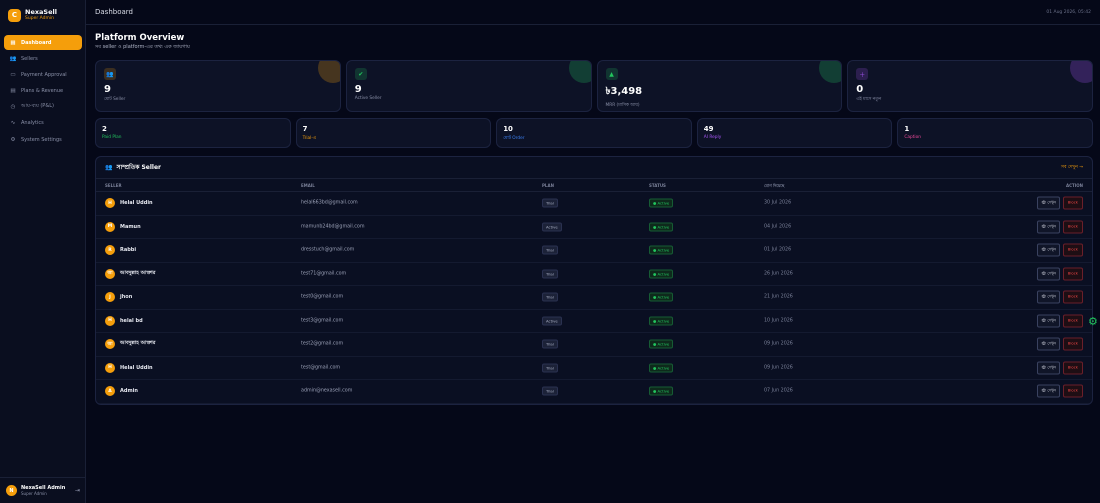 The image size is (1100, 503). I want to click on brand-logo-icon: C, so click(14, 15).